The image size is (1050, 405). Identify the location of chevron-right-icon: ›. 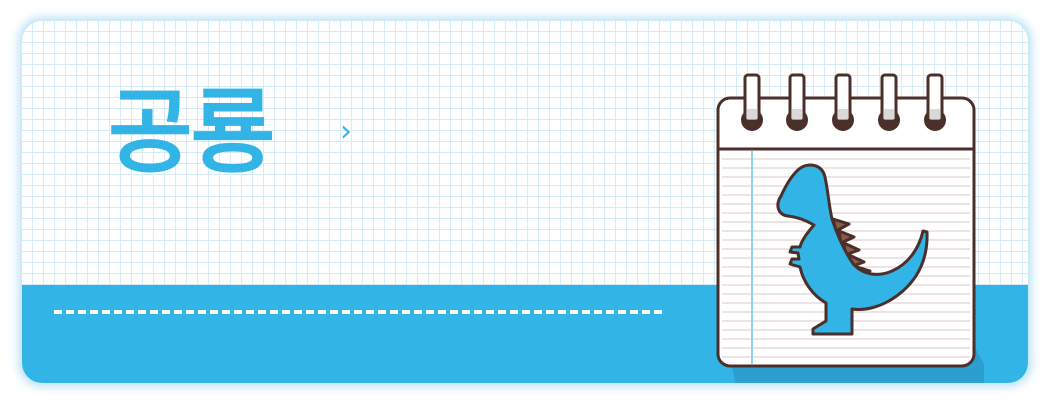
(346, 132).